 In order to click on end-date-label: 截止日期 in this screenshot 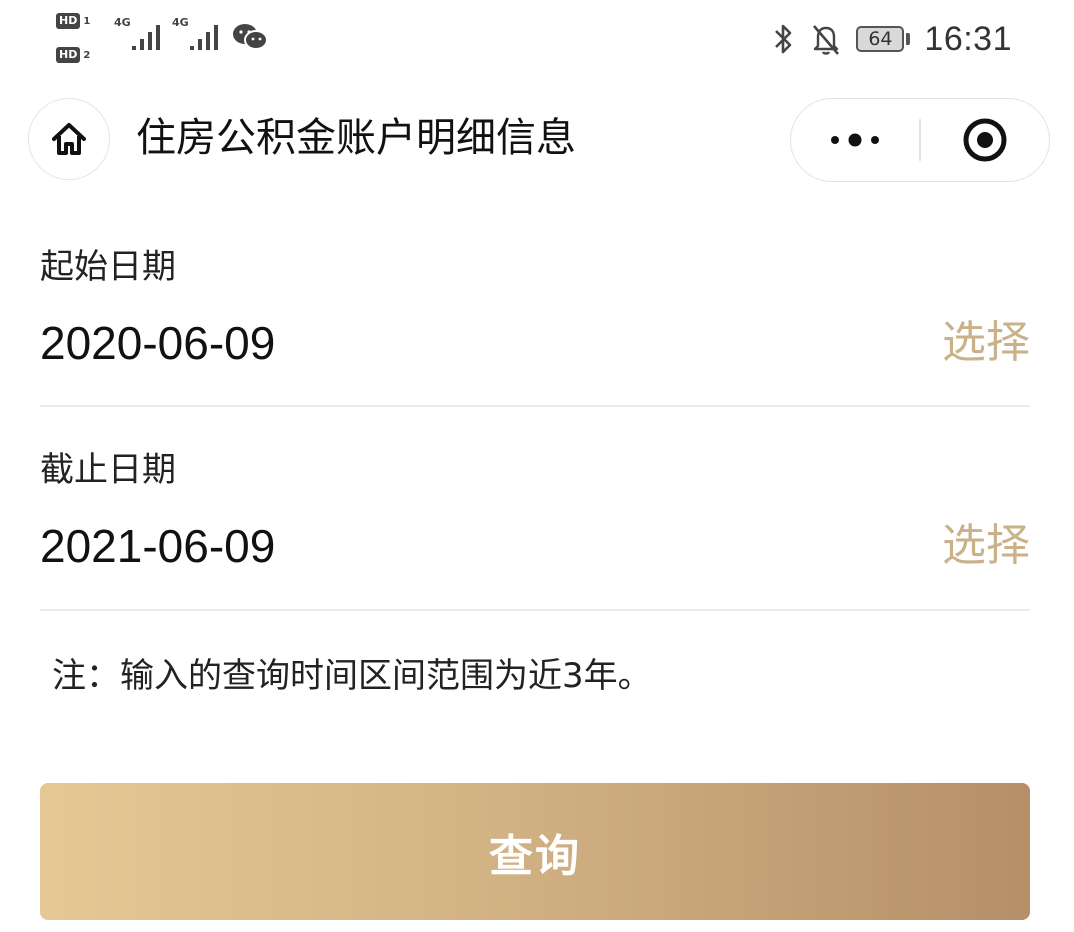, I will do `click(108, 470)`.